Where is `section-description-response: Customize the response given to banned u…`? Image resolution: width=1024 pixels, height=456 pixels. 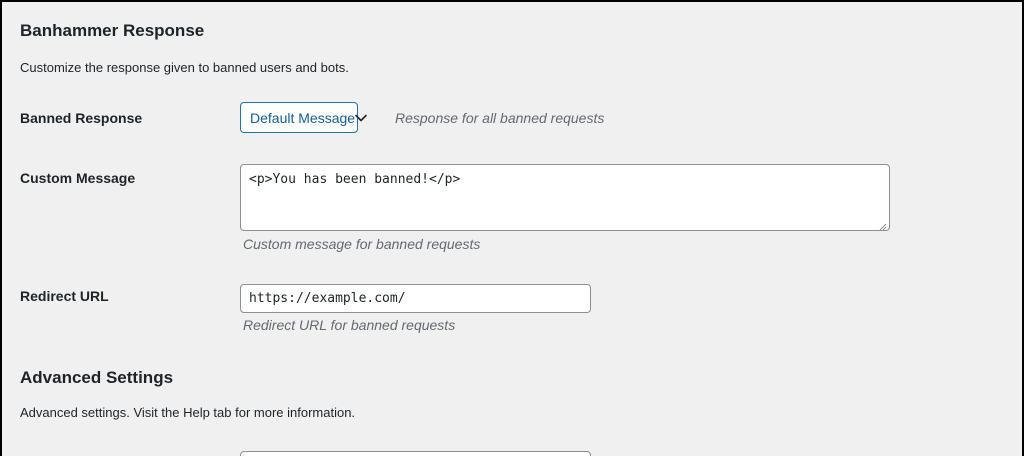 section-description-response: Customize the response given to banned u… is located at coordinates (184, 67).